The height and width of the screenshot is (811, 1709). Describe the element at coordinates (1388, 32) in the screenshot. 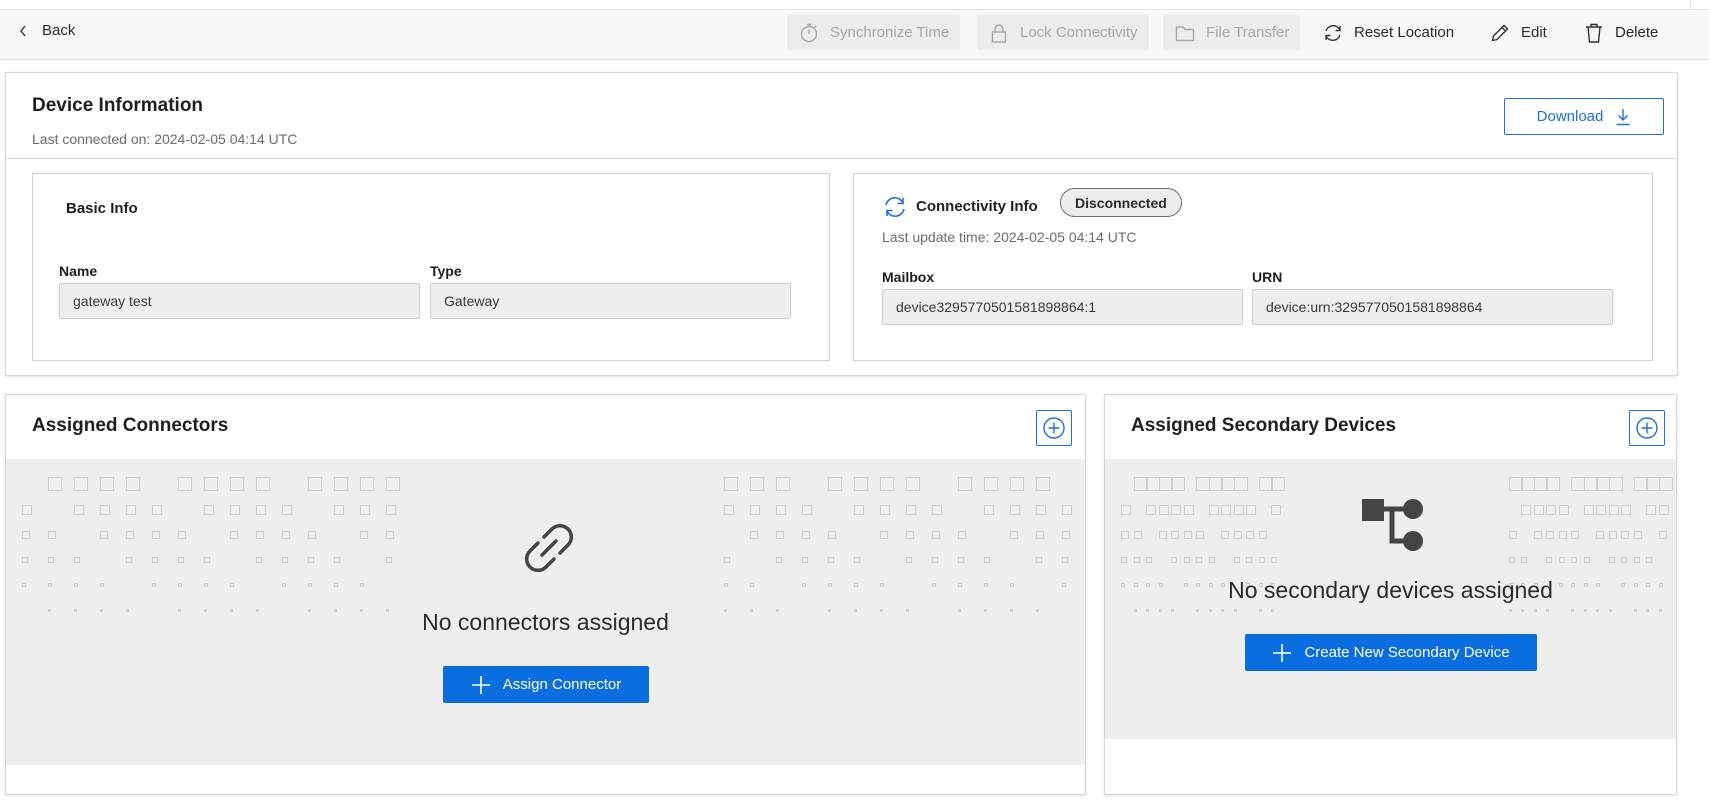

I see `reset-location-button: Reset Location` at that location.